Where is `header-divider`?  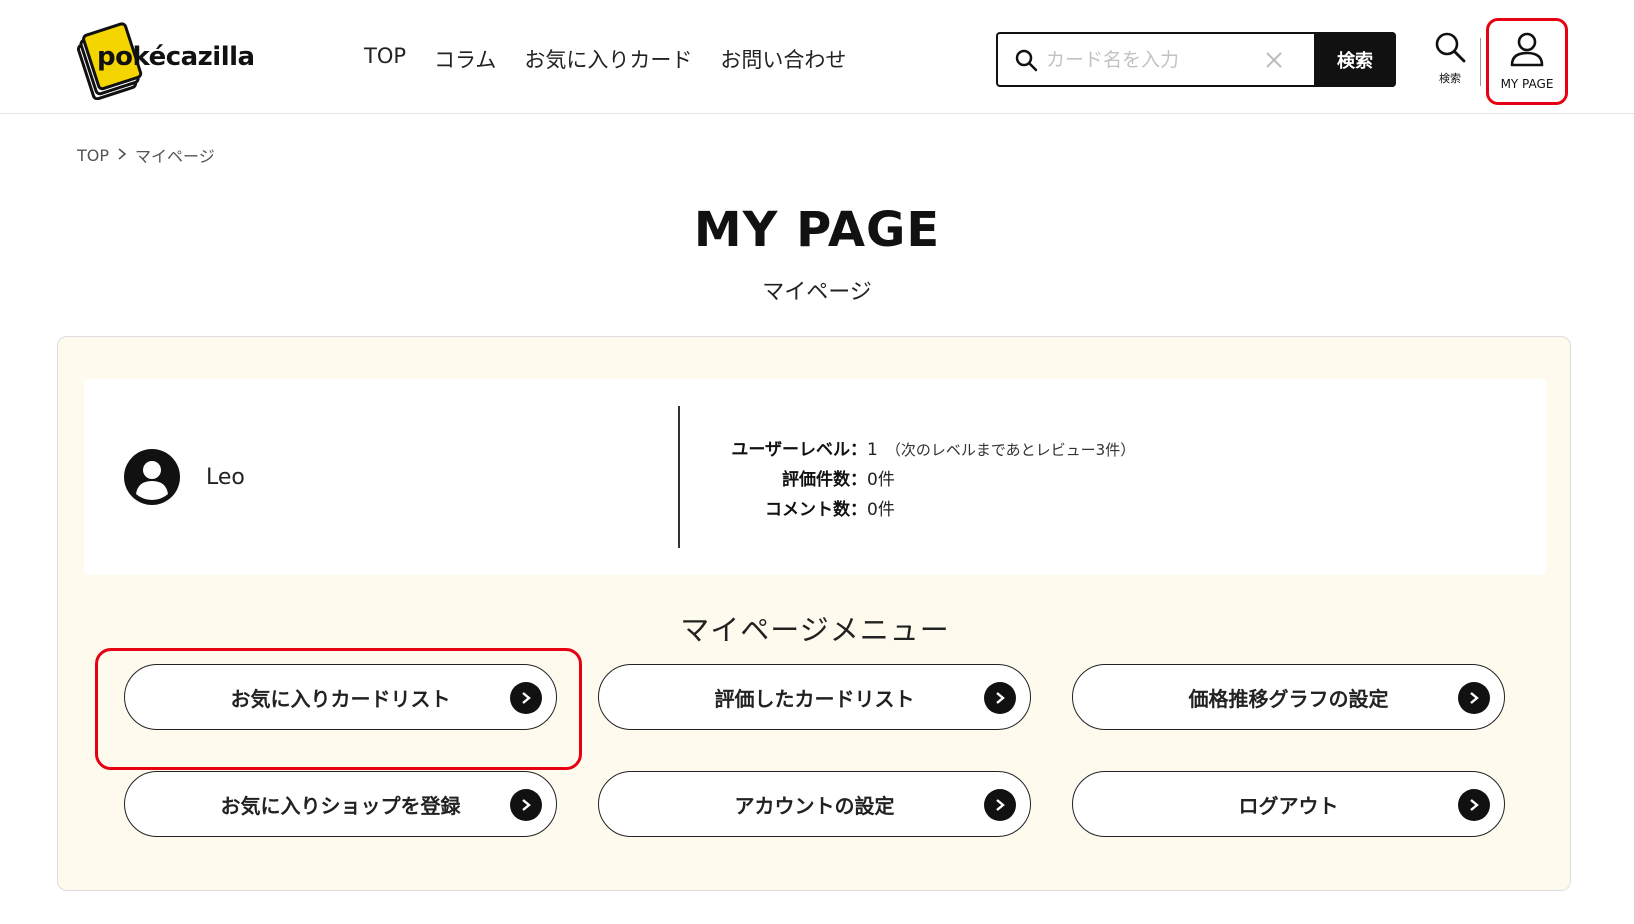
header-divider is located at coordinates (1480, 62).